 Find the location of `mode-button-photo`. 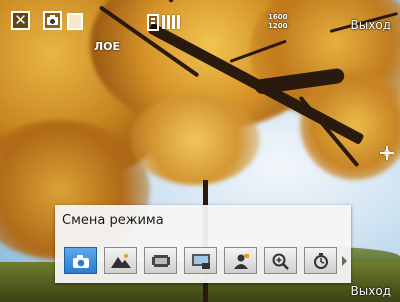

mode-button-photo is located at coordinates (80, 260).